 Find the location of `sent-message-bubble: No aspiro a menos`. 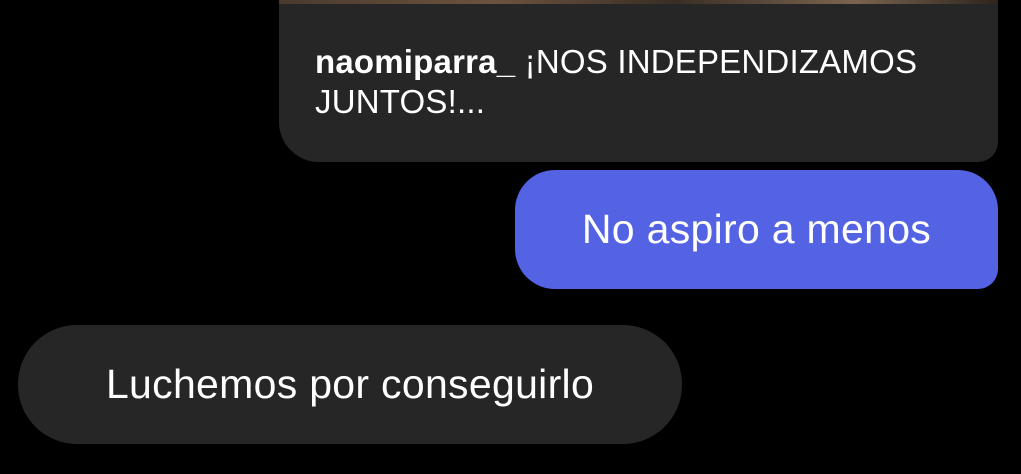

sent-message-bubble: No aspiro a menos is located at coordinates (756, 229).